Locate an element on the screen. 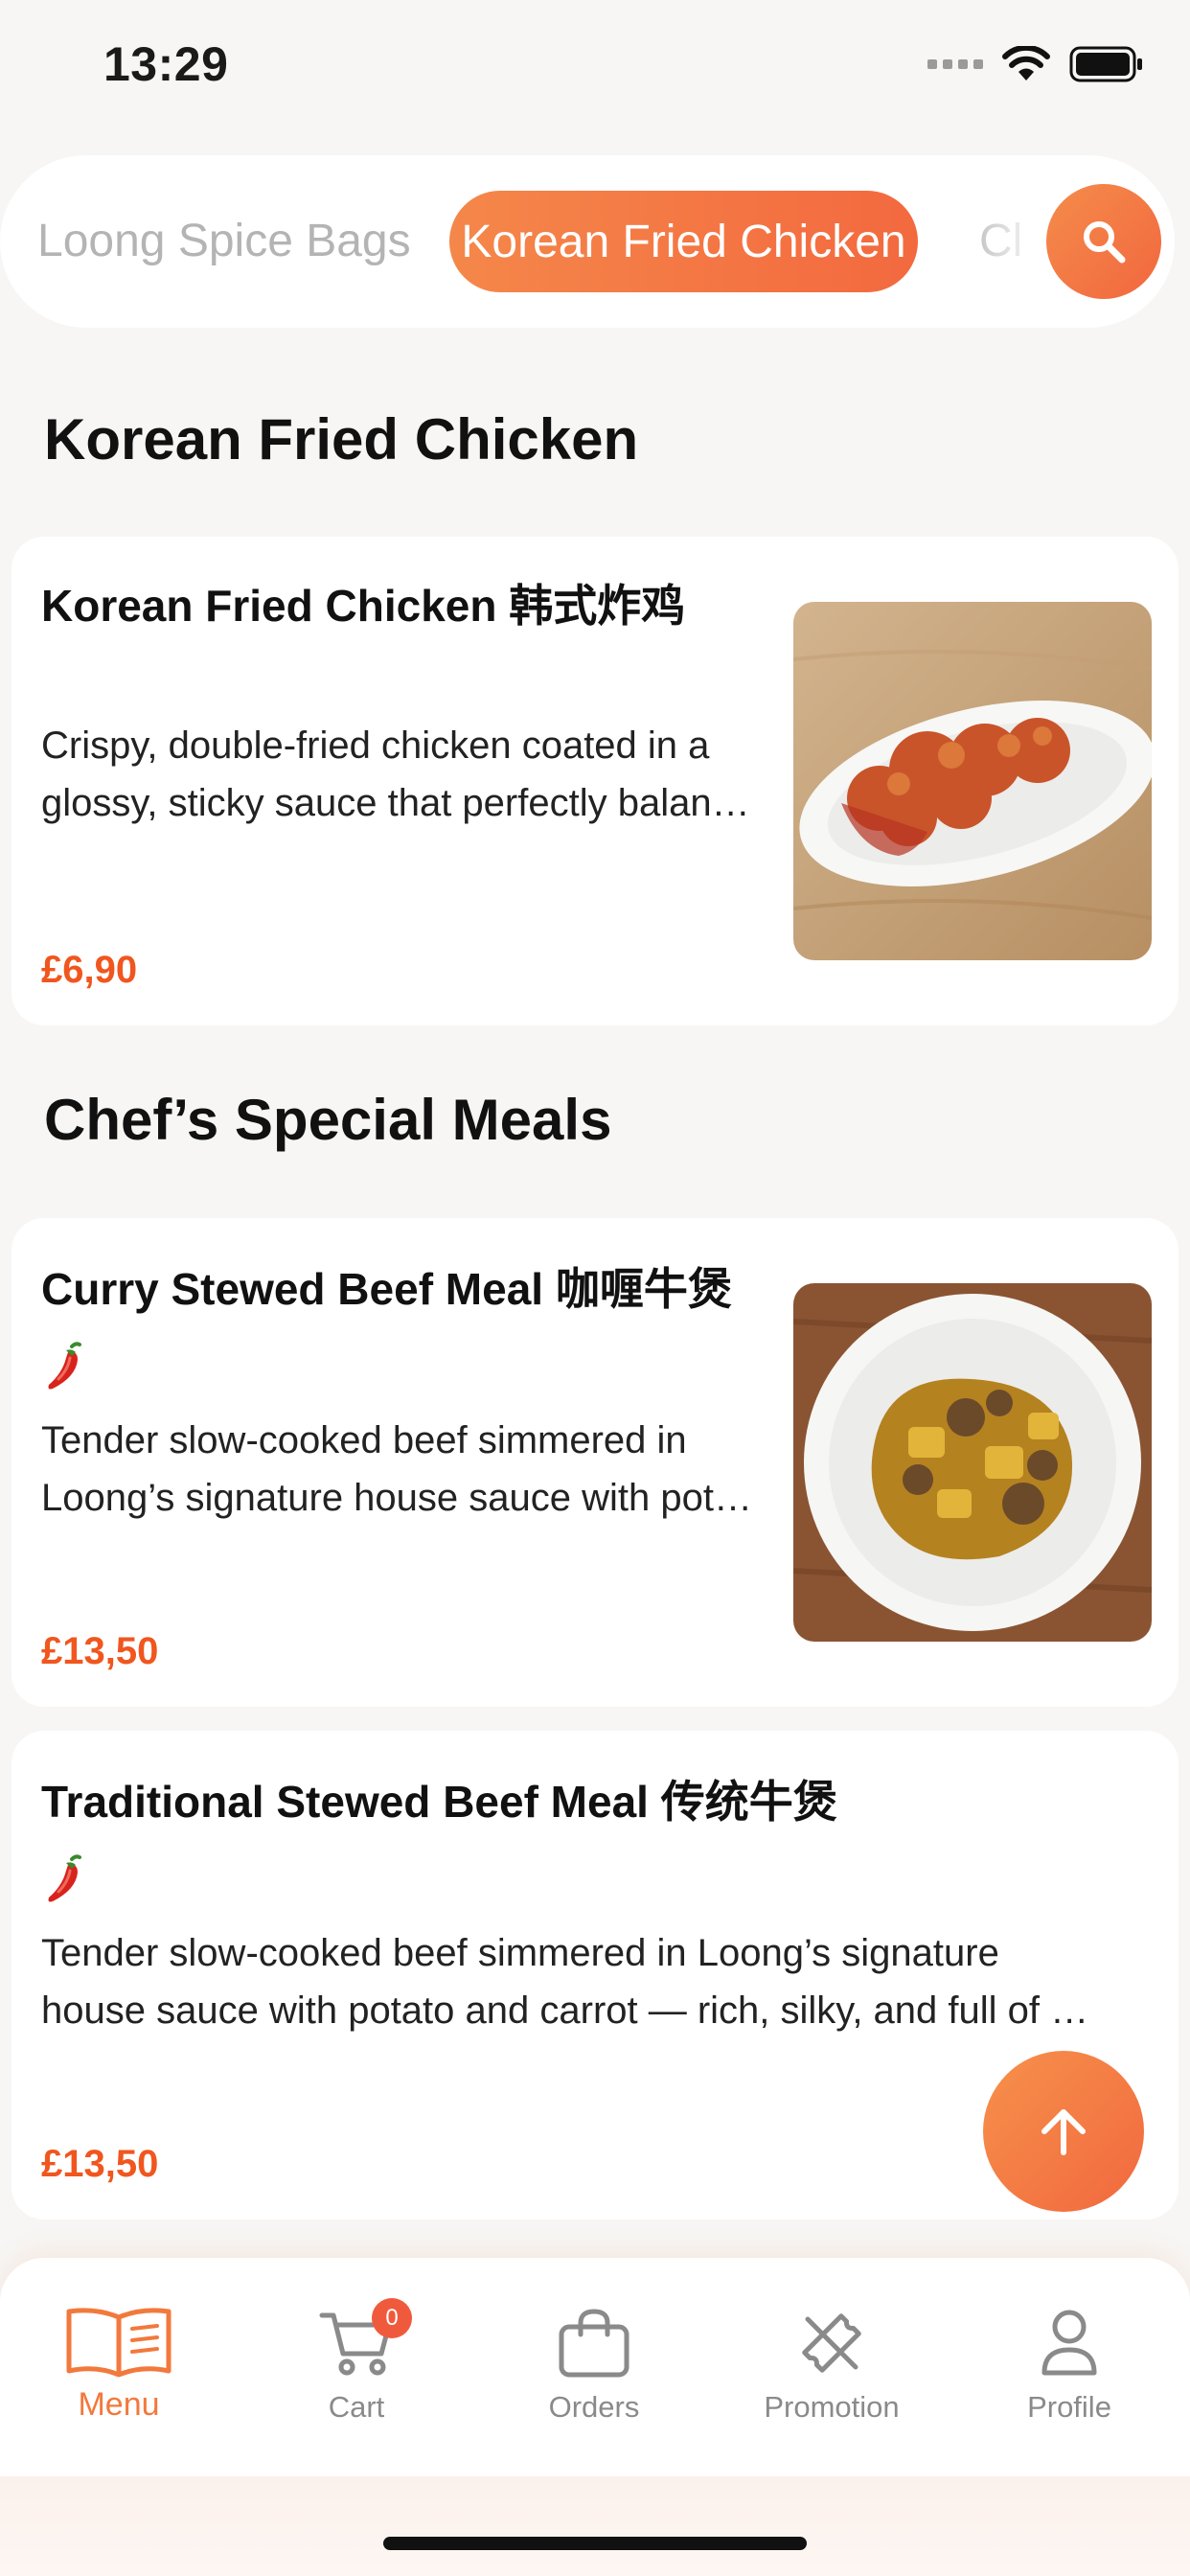 The image size is (1190, 2576). ticket-icon is located at coordinates (832, 2343).